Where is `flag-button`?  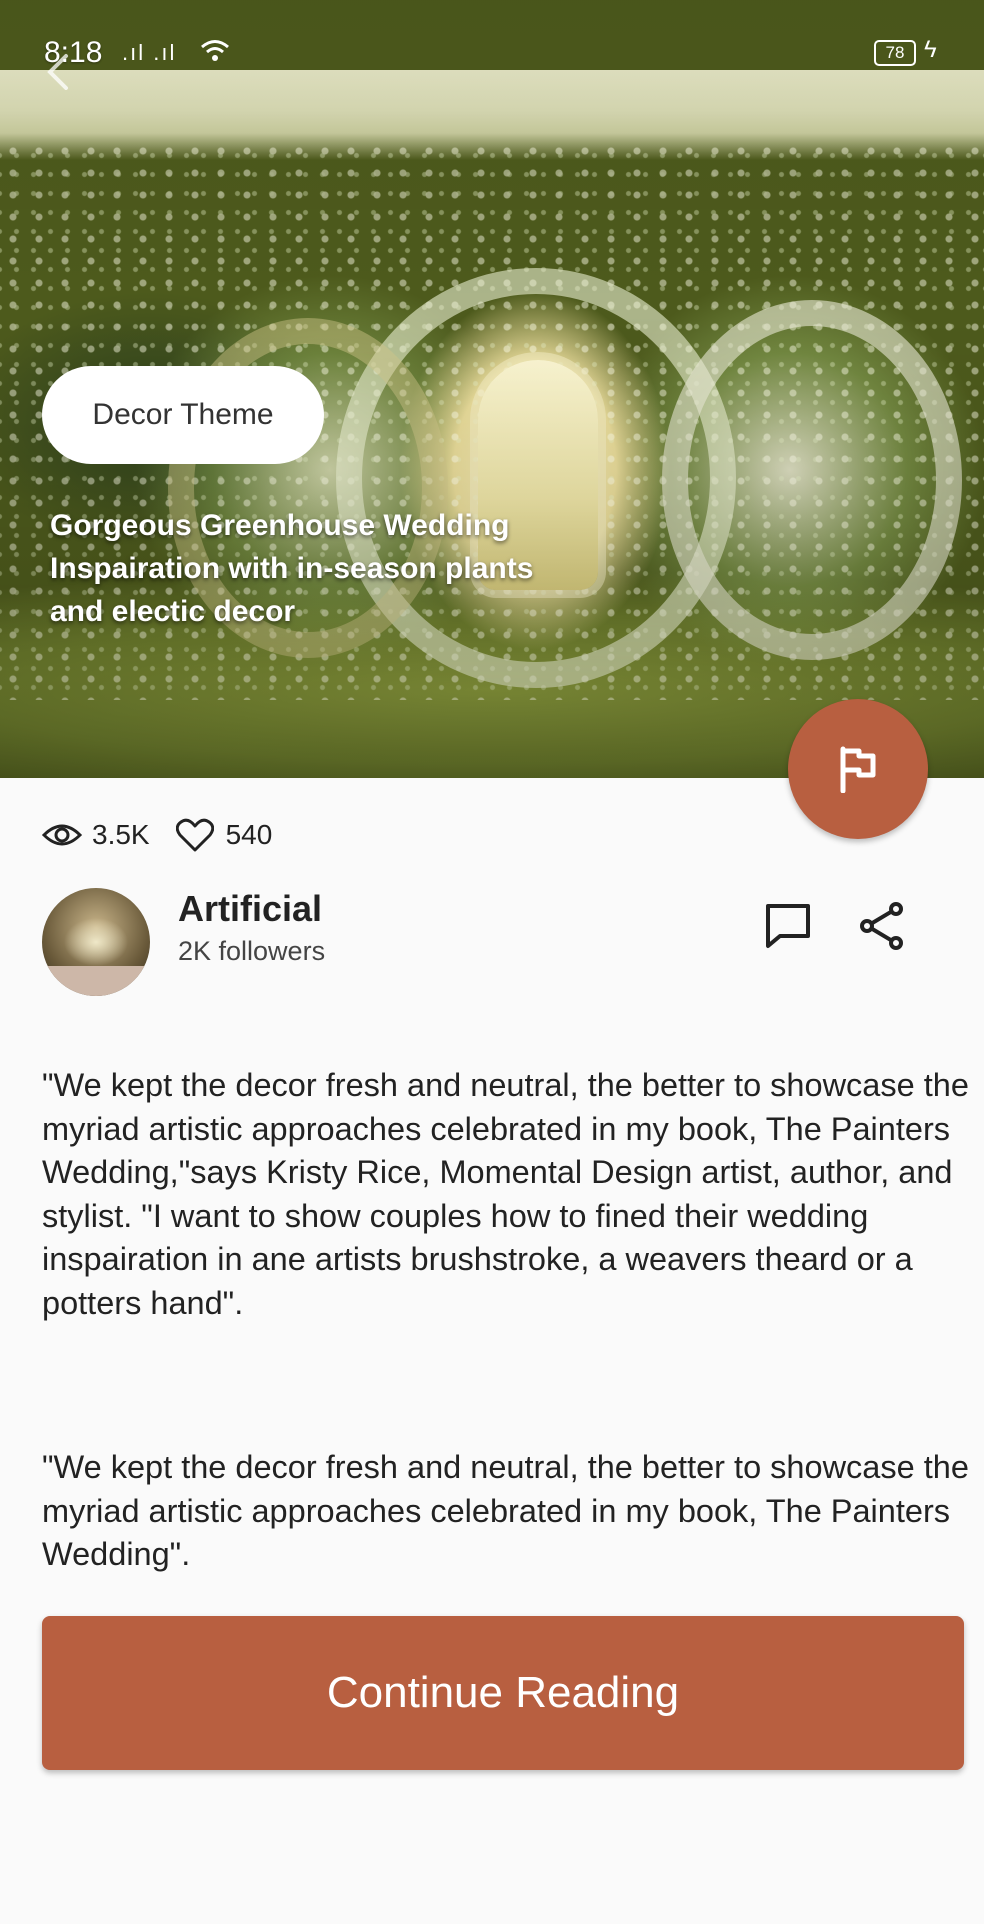 flag-button is located at coordinates (858, 769).